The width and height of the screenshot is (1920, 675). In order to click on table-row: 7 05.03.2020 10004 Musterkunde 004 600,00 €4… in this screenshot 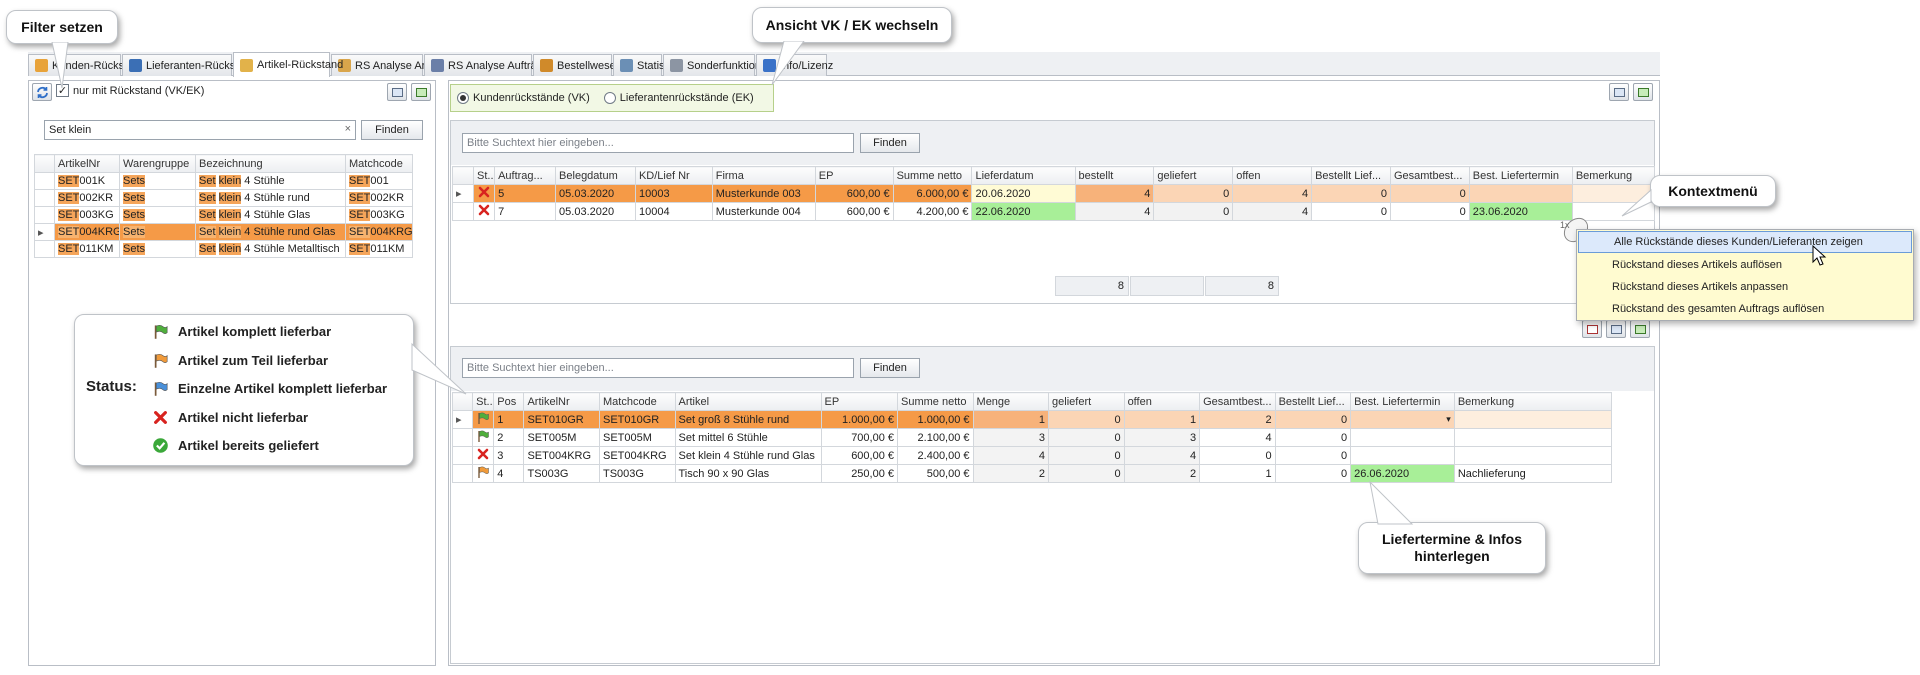, I will do `click(1053, 211)`.